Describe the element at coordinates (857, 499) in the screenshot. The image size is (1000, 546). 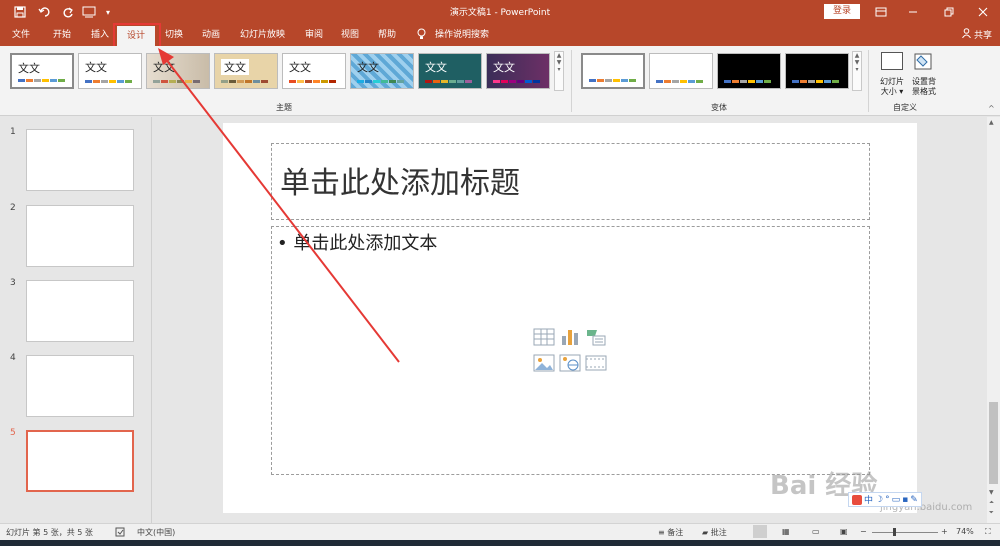
I see `ime-logo-icon` at that location.